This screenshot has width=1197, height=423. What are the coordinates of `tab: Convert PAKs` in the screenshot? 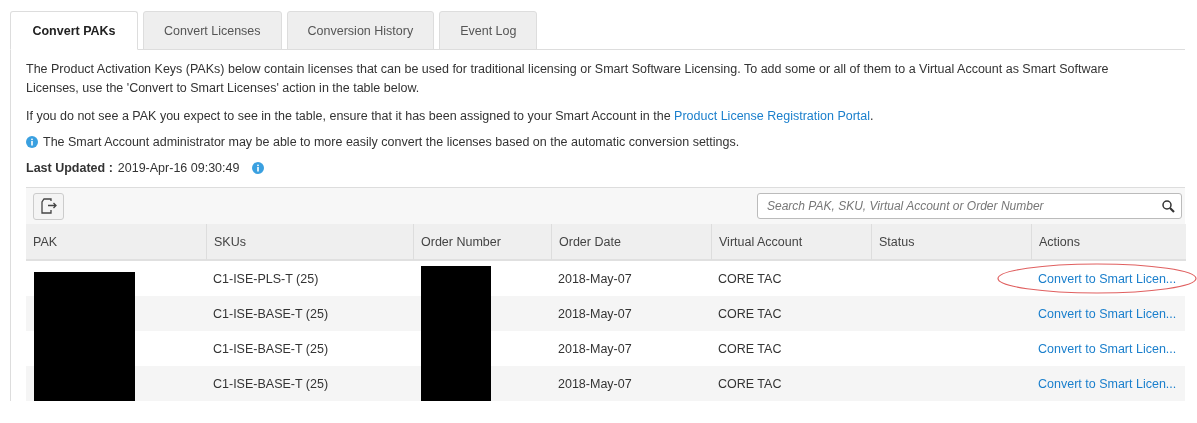 It's located at (74, 30).